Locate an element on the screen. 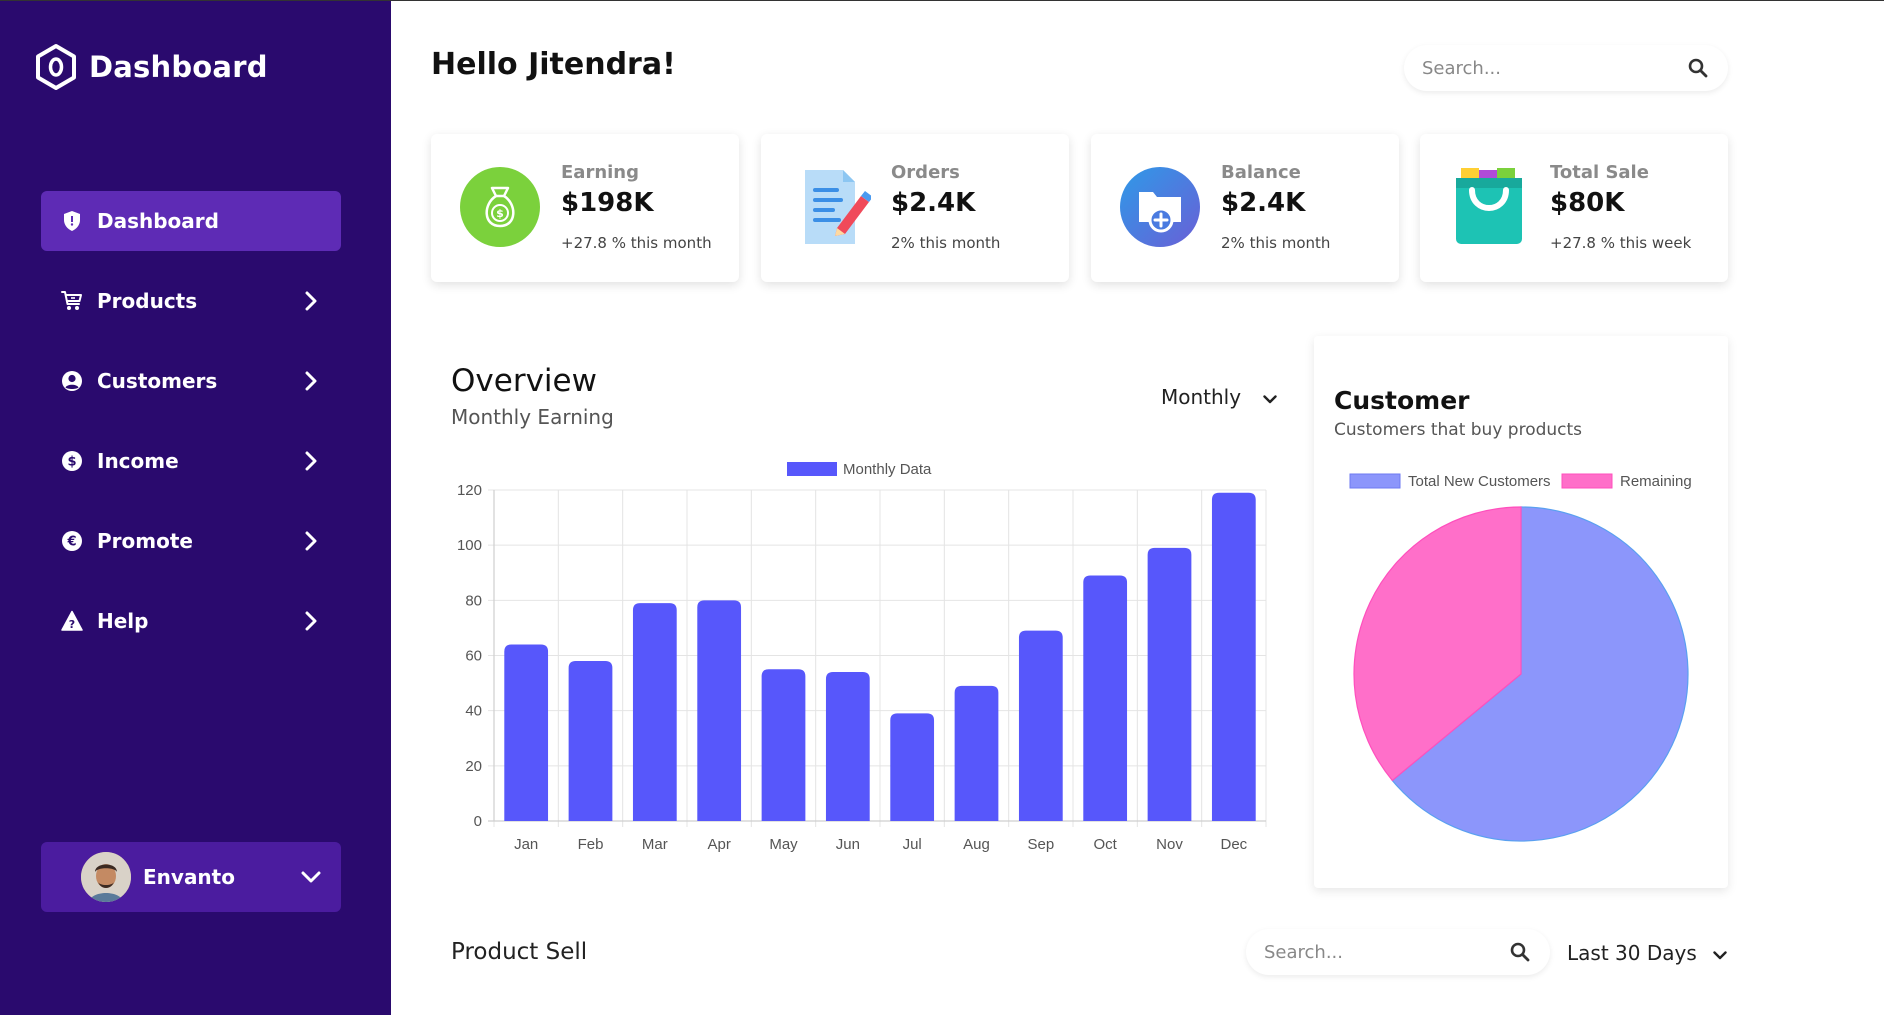 The height and width of the screenshot is (1015, 1884). sidebar-item-label: Dashboard is located at coordinates (158, 221).